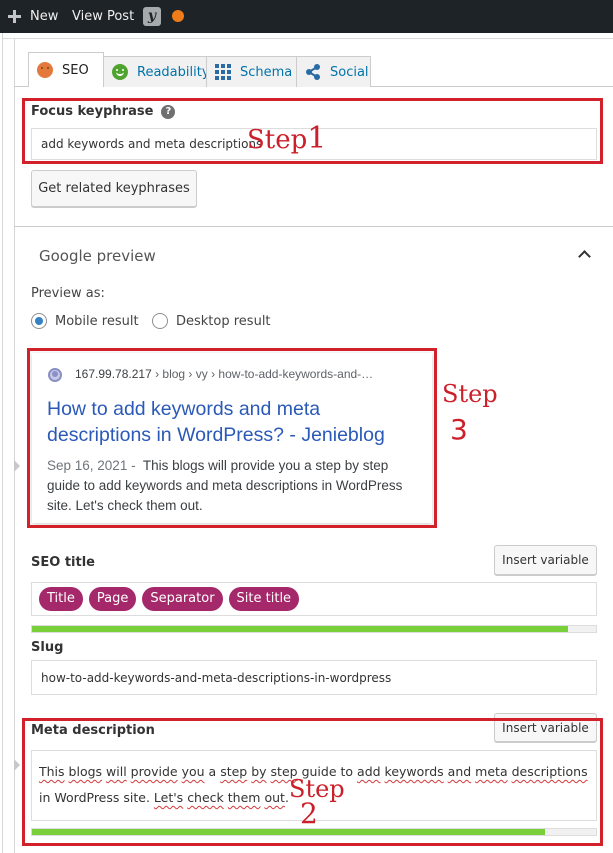 Image resolution: width=613 pixels, height=853 pixels. Describe the element at coordinates (309, 813) in the screenshot. I see `step2-number: 2` at that location.